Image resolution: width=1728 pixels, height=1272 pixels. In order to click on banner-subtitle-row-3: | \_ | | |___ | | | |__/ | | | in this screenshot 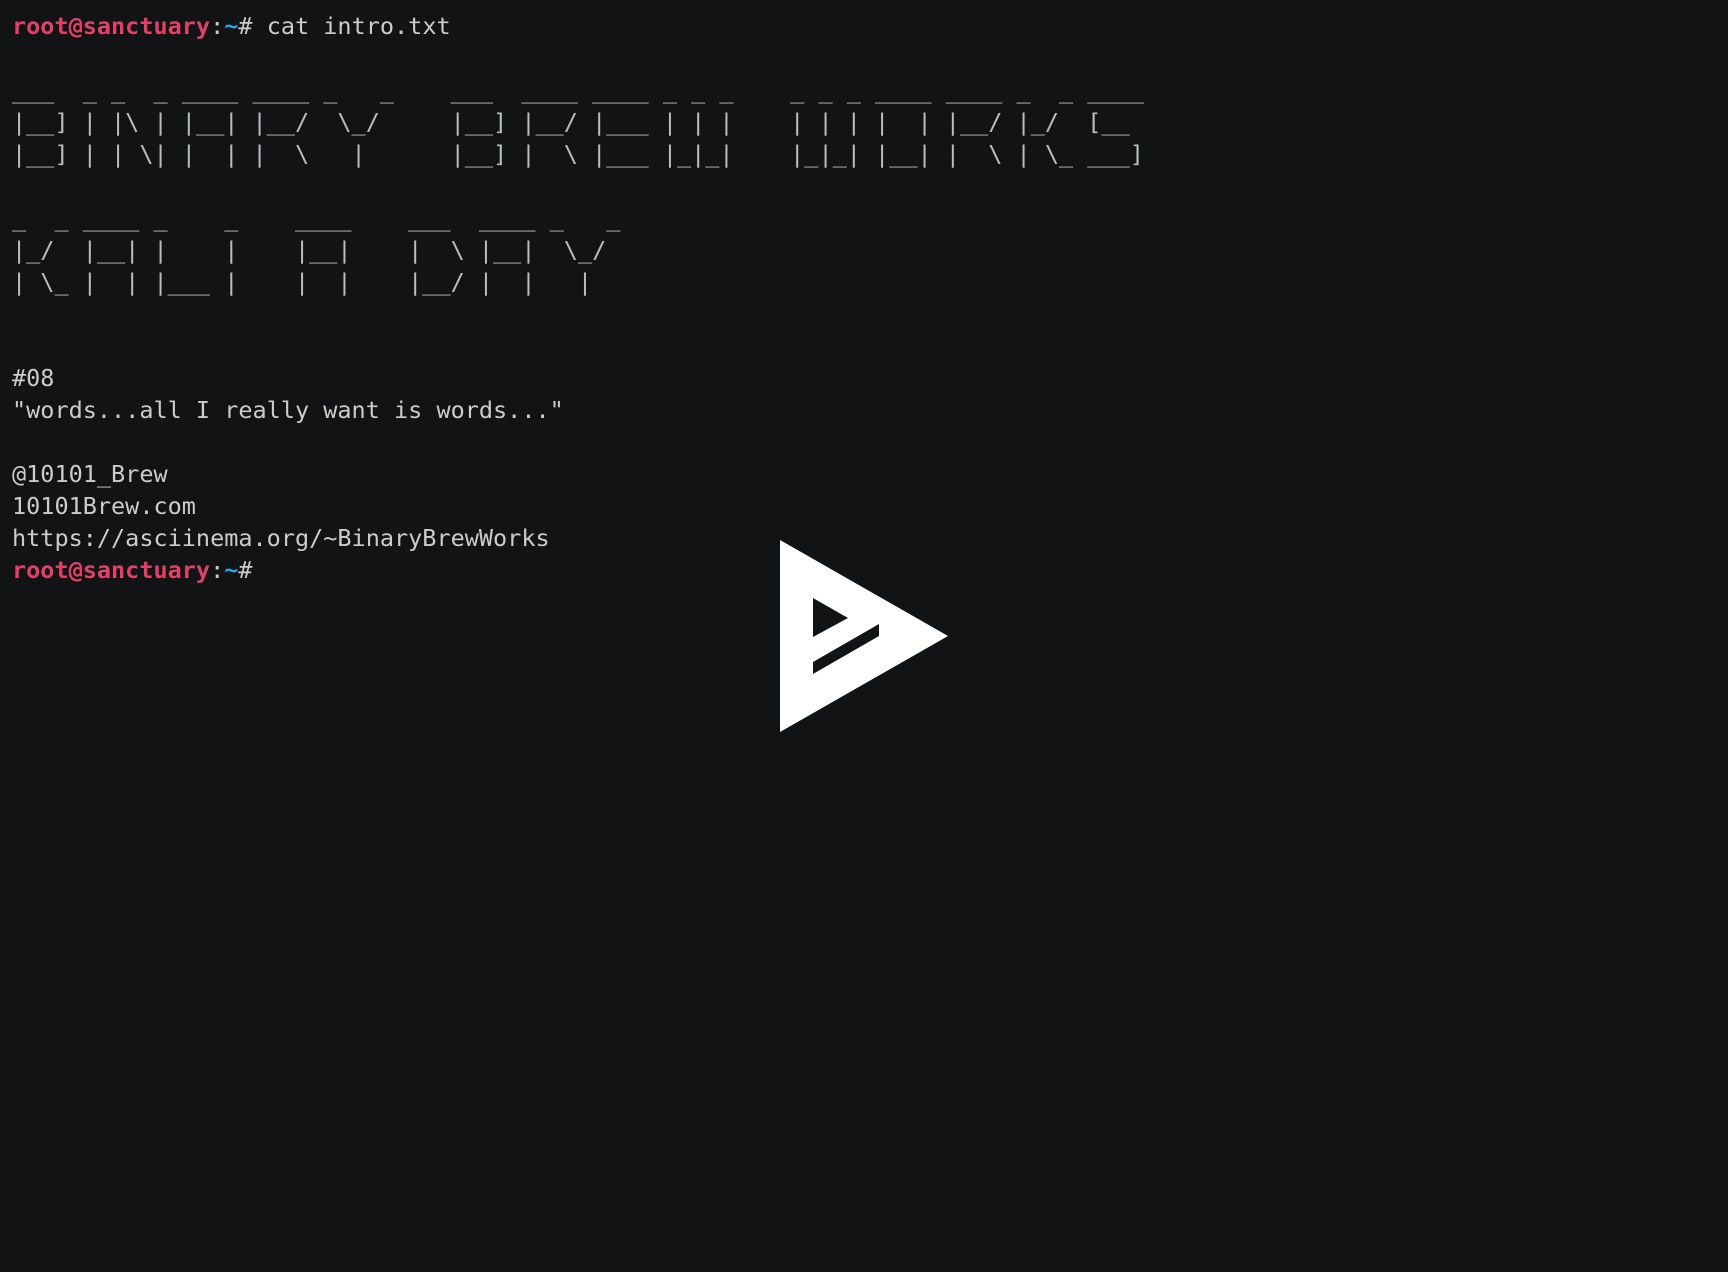, I will do `click(316, 282)`.